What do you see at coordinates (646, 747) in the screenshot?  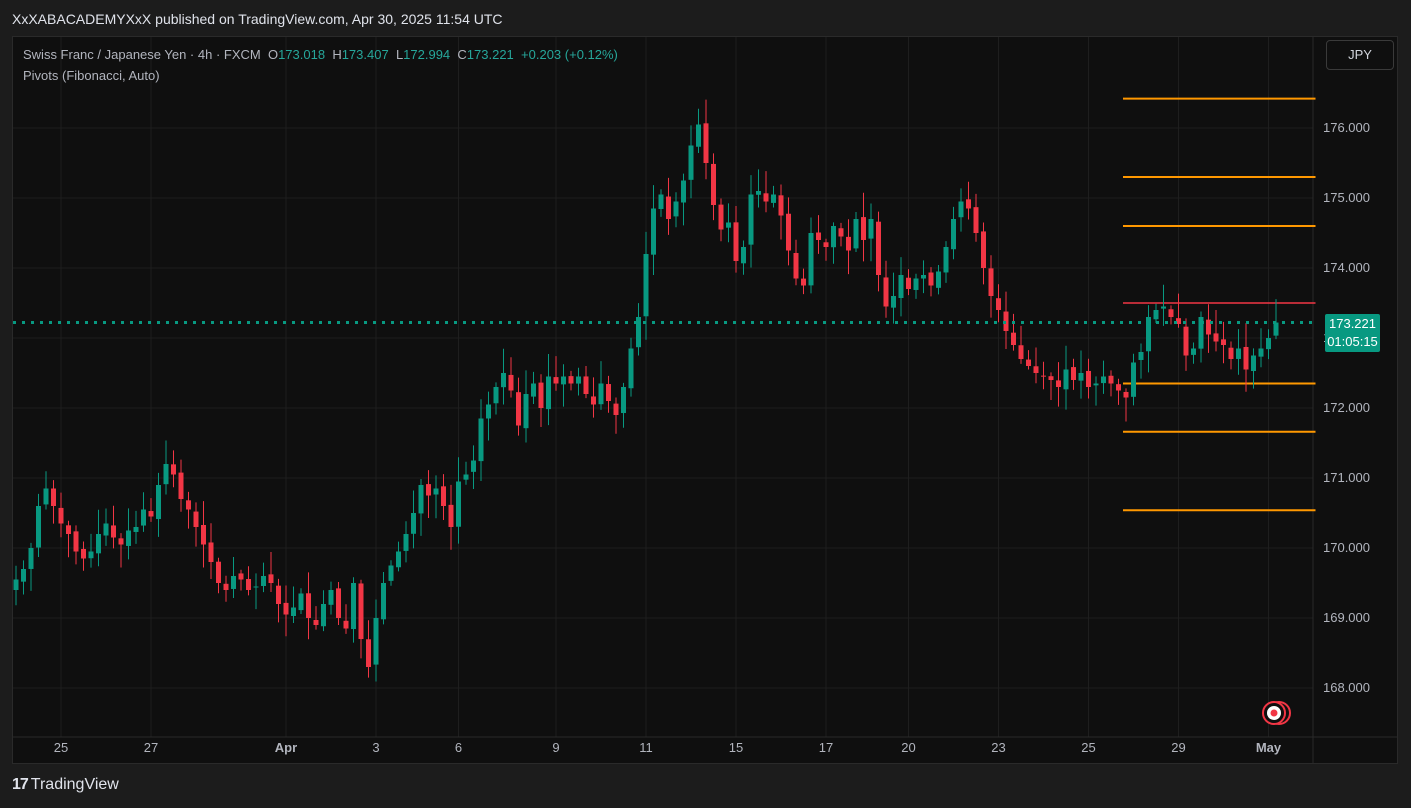 I see `x-tick-label: 11` at bounding box center [646, 747].